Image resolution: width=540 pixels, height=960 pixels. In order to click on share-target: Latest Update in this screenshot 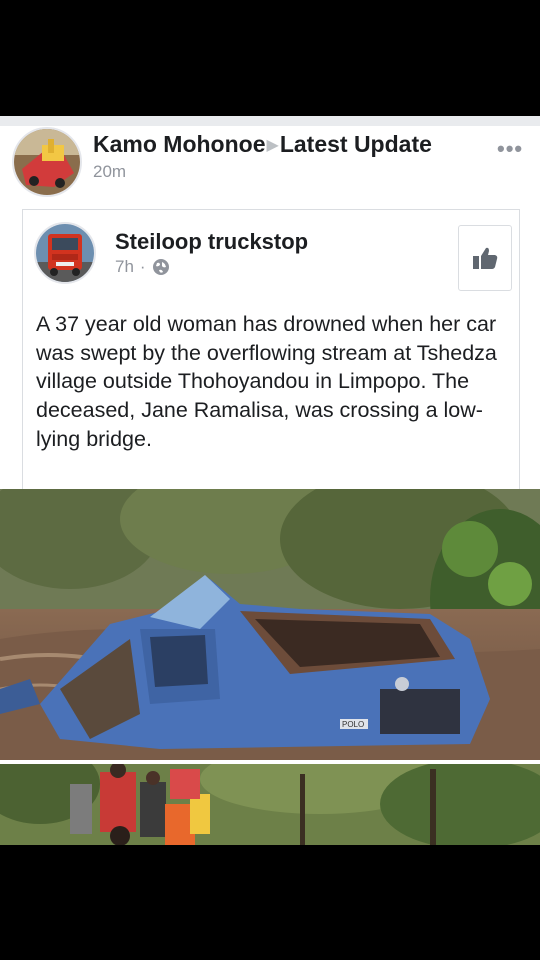, I will do `click(356, 144)`.